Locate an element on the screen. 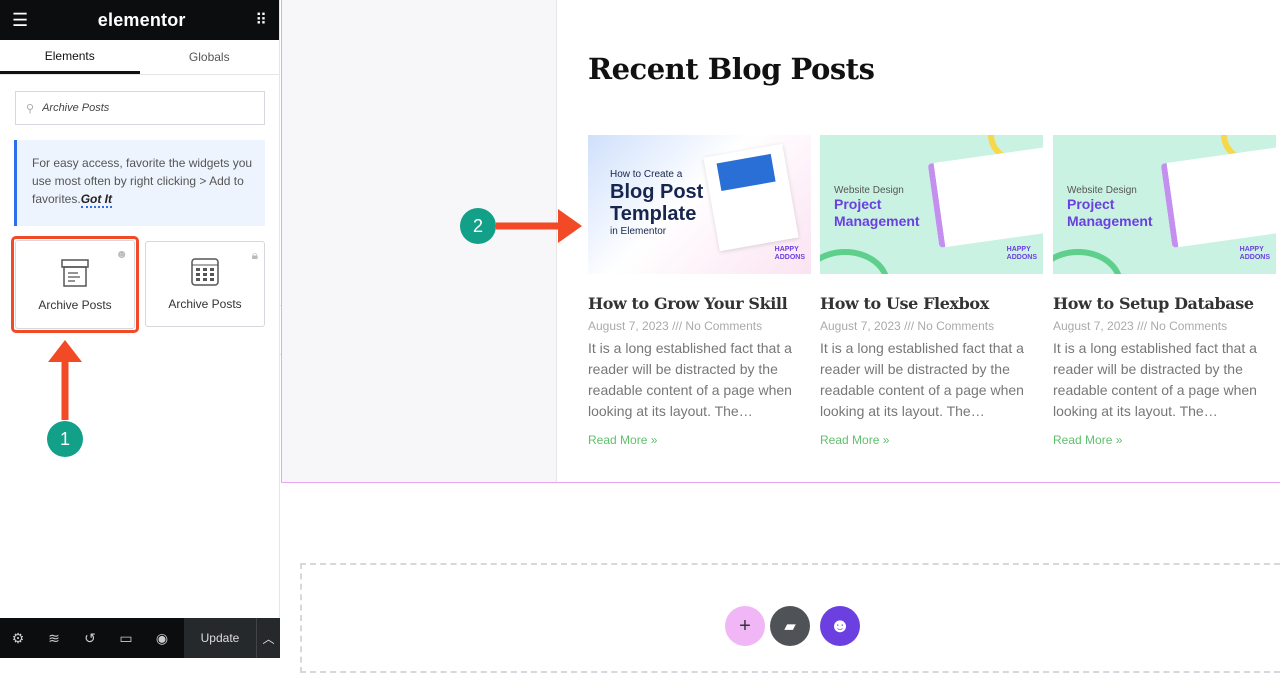 This screenshot has height=673, width=1280. arrow-2-head is located at coordinates (570, 226).